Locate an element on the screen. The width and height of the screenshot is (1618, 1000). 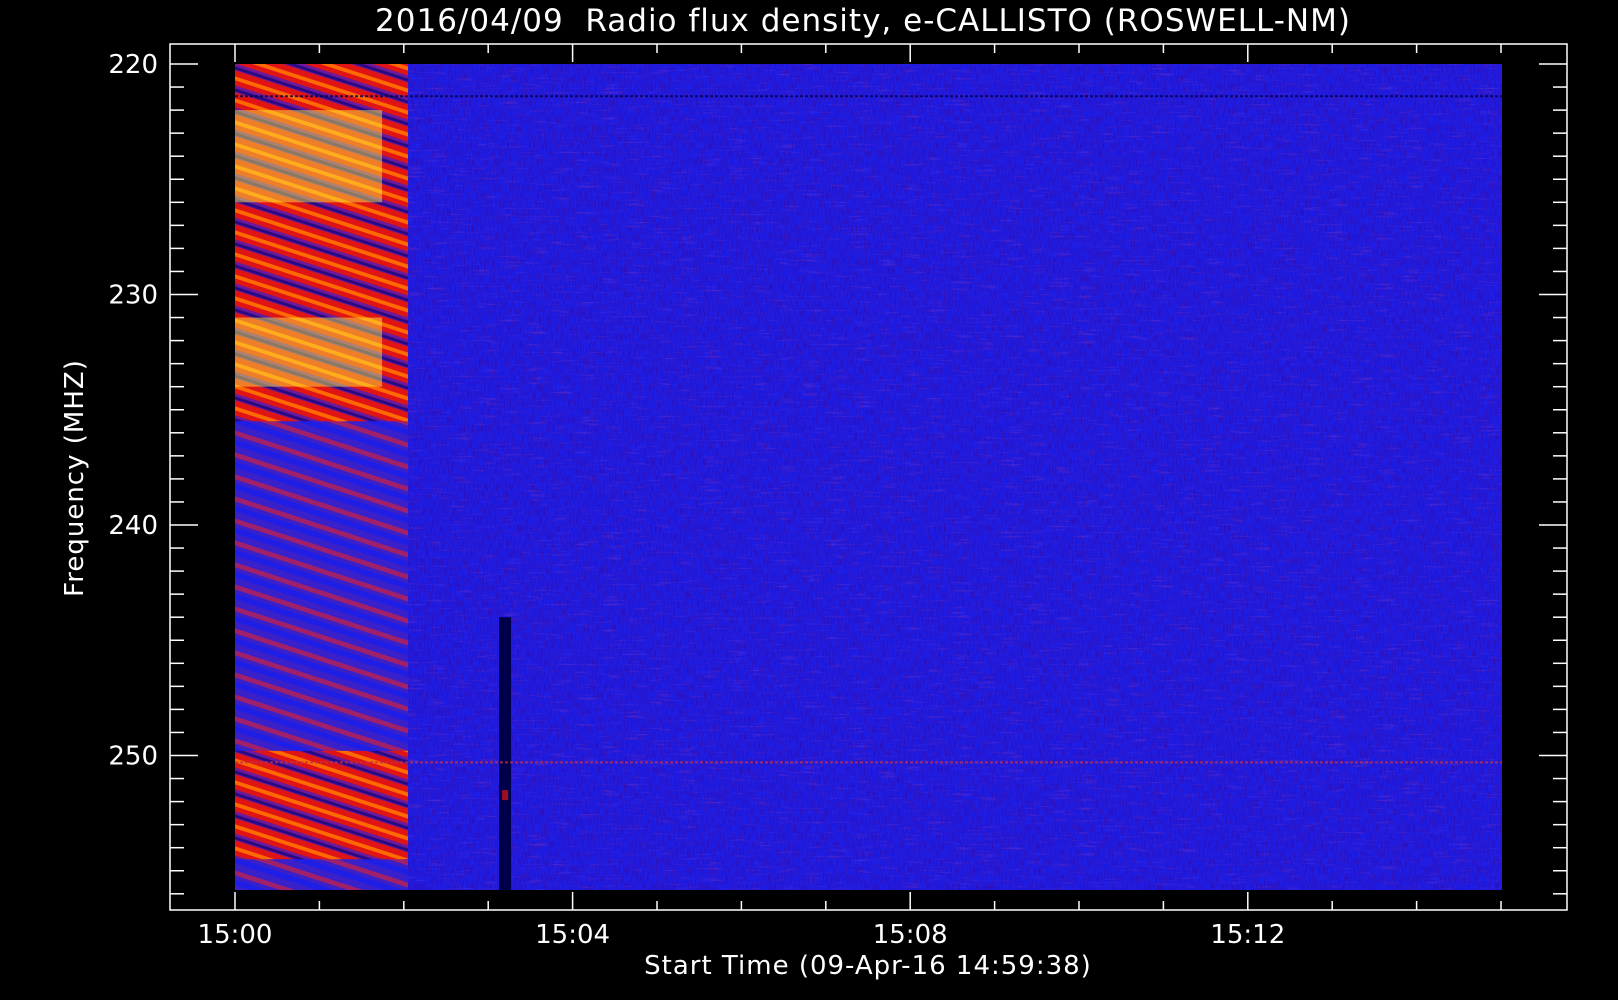
y-tick-label: 220 is located at coordinates (133, 65).